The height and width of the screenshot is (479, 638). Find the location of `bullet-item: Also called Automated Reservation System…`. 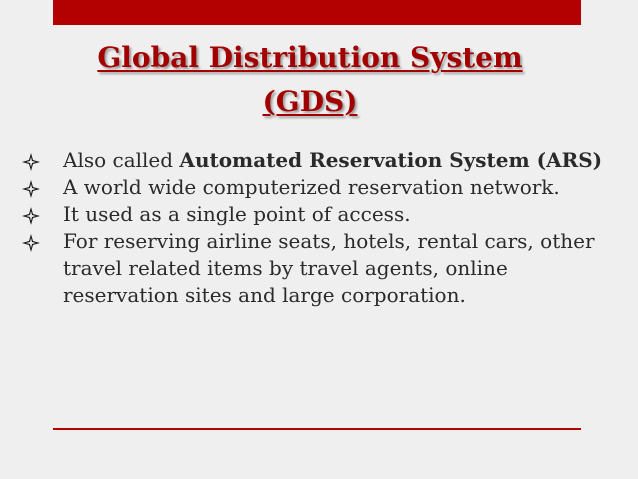

bullet-item: Also called Automated Reservation System… is located at coordinates (305, 160).